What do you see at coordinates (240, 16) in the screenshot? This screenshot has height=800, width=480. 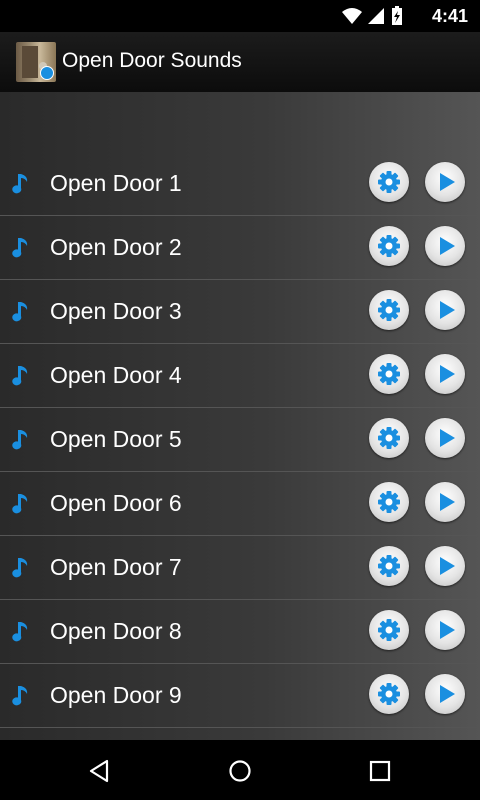 I see `status-bar: 4:41` at bounding box center [240, 16].